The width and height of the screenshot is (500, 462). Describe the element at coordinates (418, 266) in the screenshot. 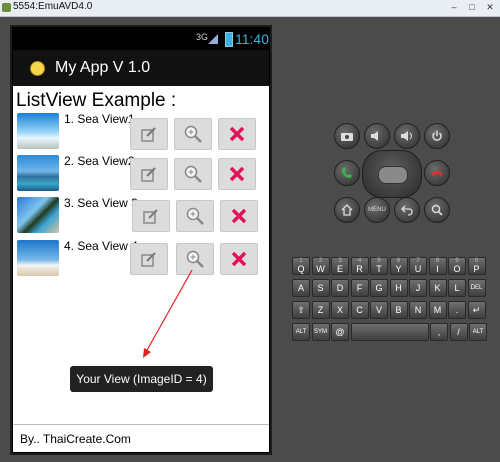

I see `key: 7U` at that location.